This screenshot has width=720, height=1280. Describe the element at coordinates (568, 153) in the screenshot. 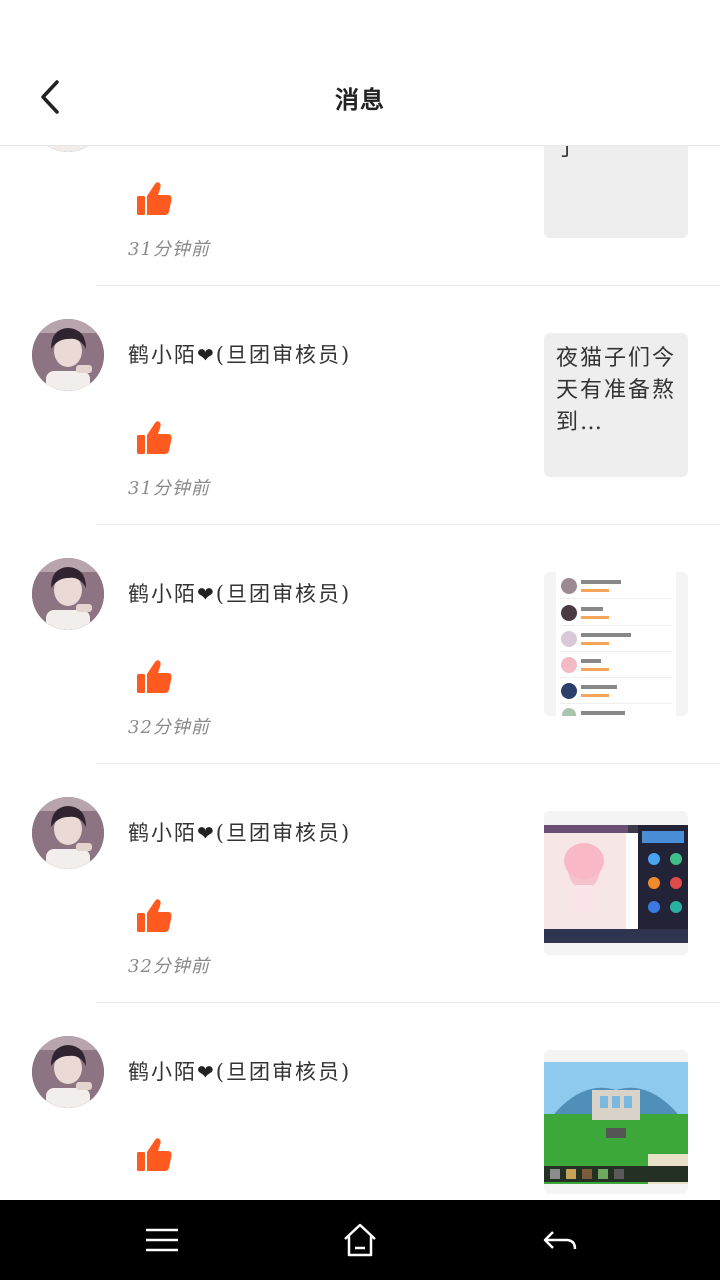

I see `thumbnail-text: 天，太无聊了` at that location.